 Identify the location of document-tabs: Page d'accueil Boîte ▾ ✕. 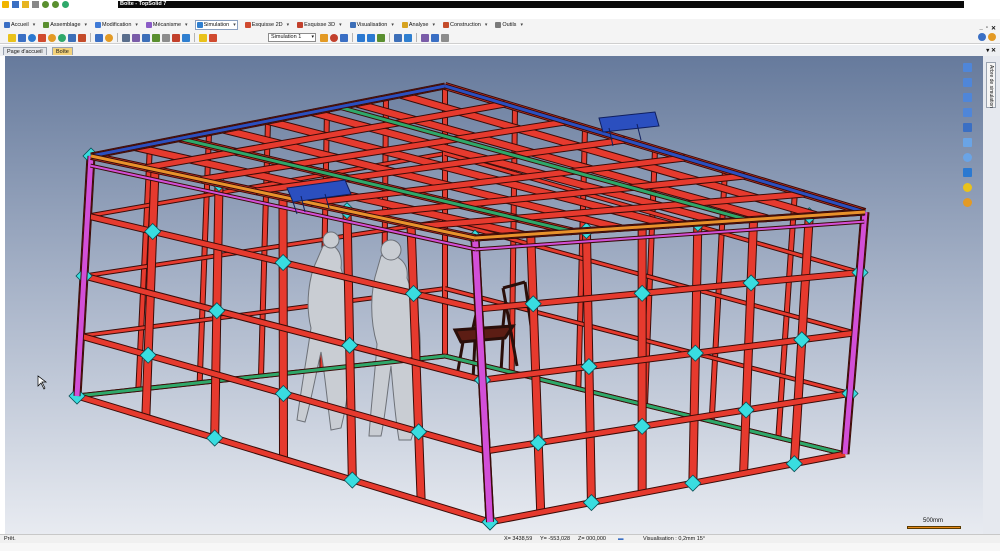
(500, 50).